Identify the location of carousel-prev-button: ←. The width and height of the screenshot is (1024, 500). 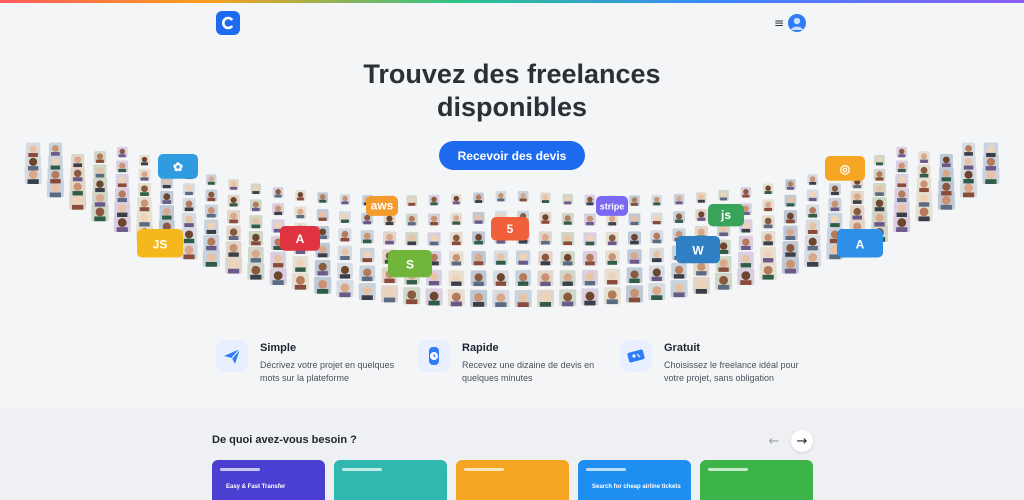
(774, 441).